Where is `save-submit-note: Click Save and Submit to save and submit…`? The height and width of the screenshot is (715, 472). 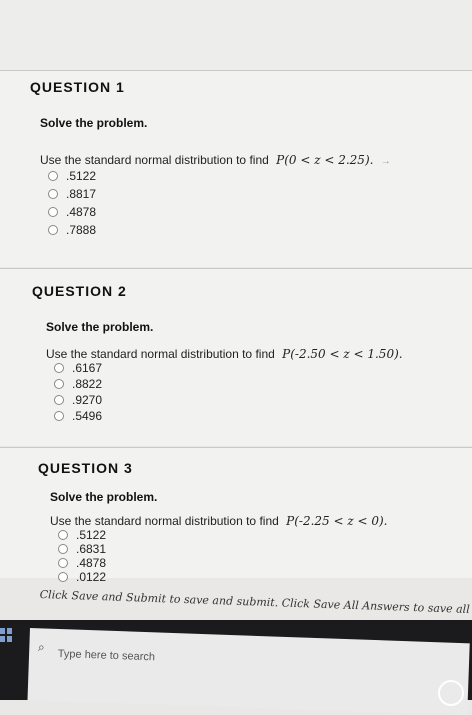 save-submit-note: Click Save and Submit to save and submit… is located at coordinates (255, 602).